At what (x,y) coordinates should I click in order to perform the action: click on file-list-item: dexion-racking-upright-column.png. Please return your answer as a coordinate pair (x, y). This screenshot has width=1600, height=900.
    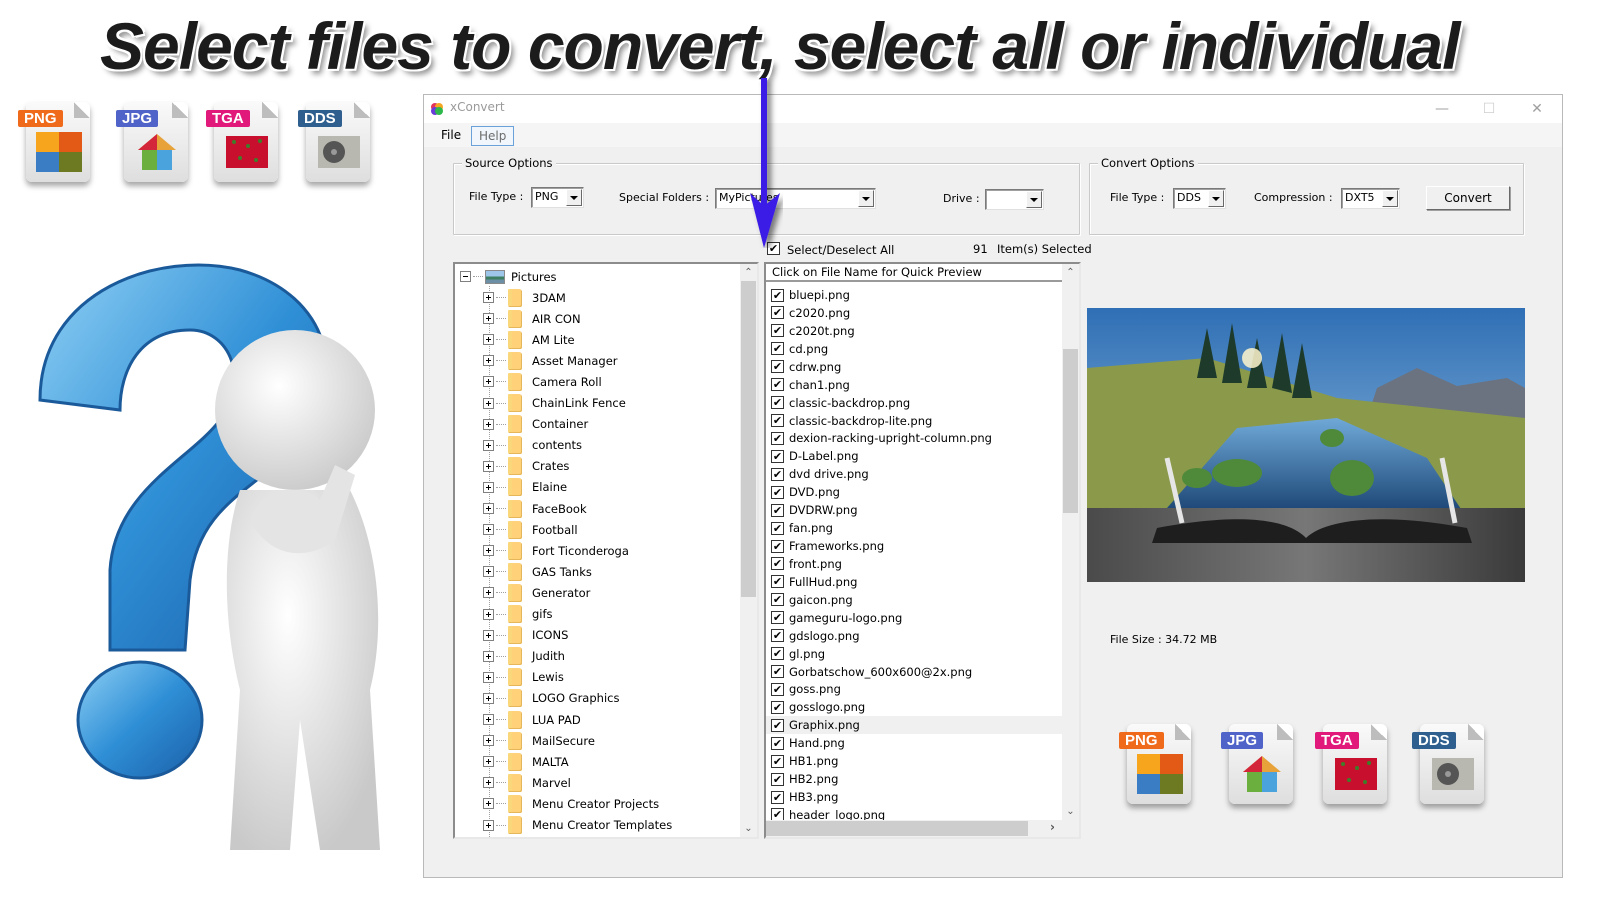
    Looking at the image, I should click on (914, 438).